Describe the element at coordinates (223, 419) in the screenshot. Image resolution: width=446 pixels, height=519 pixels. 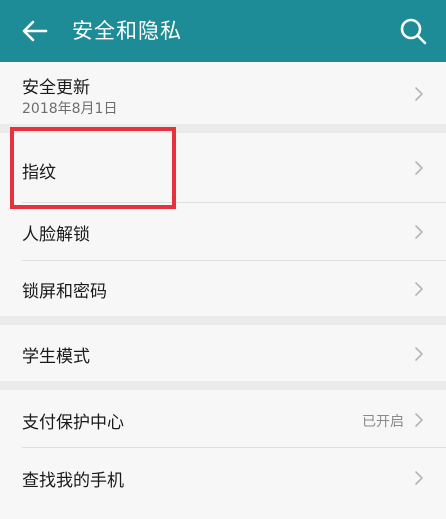
I see `list-item-payment-protection: 支付保护中心 已开启` at that location.